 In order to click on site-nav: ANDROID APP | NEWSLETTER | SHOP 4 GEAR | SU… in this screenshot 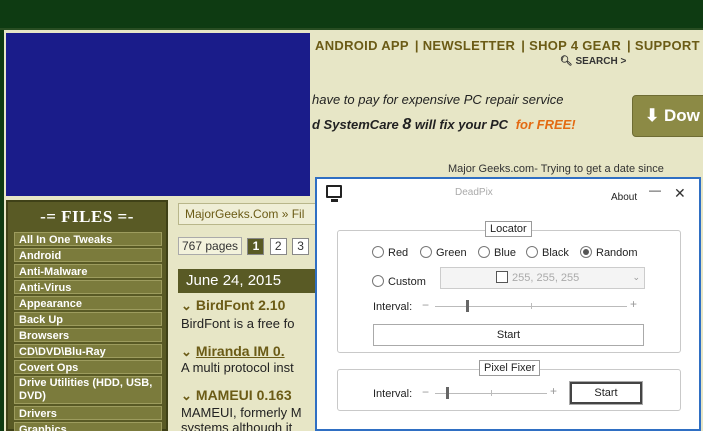, I will do `click(509, 45)`.